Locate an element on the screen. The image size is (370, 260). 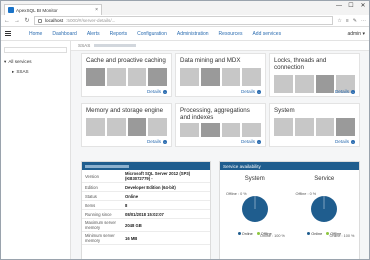
card-cache: Cache and proactive caching Details › is located at coordinates (126, 75).